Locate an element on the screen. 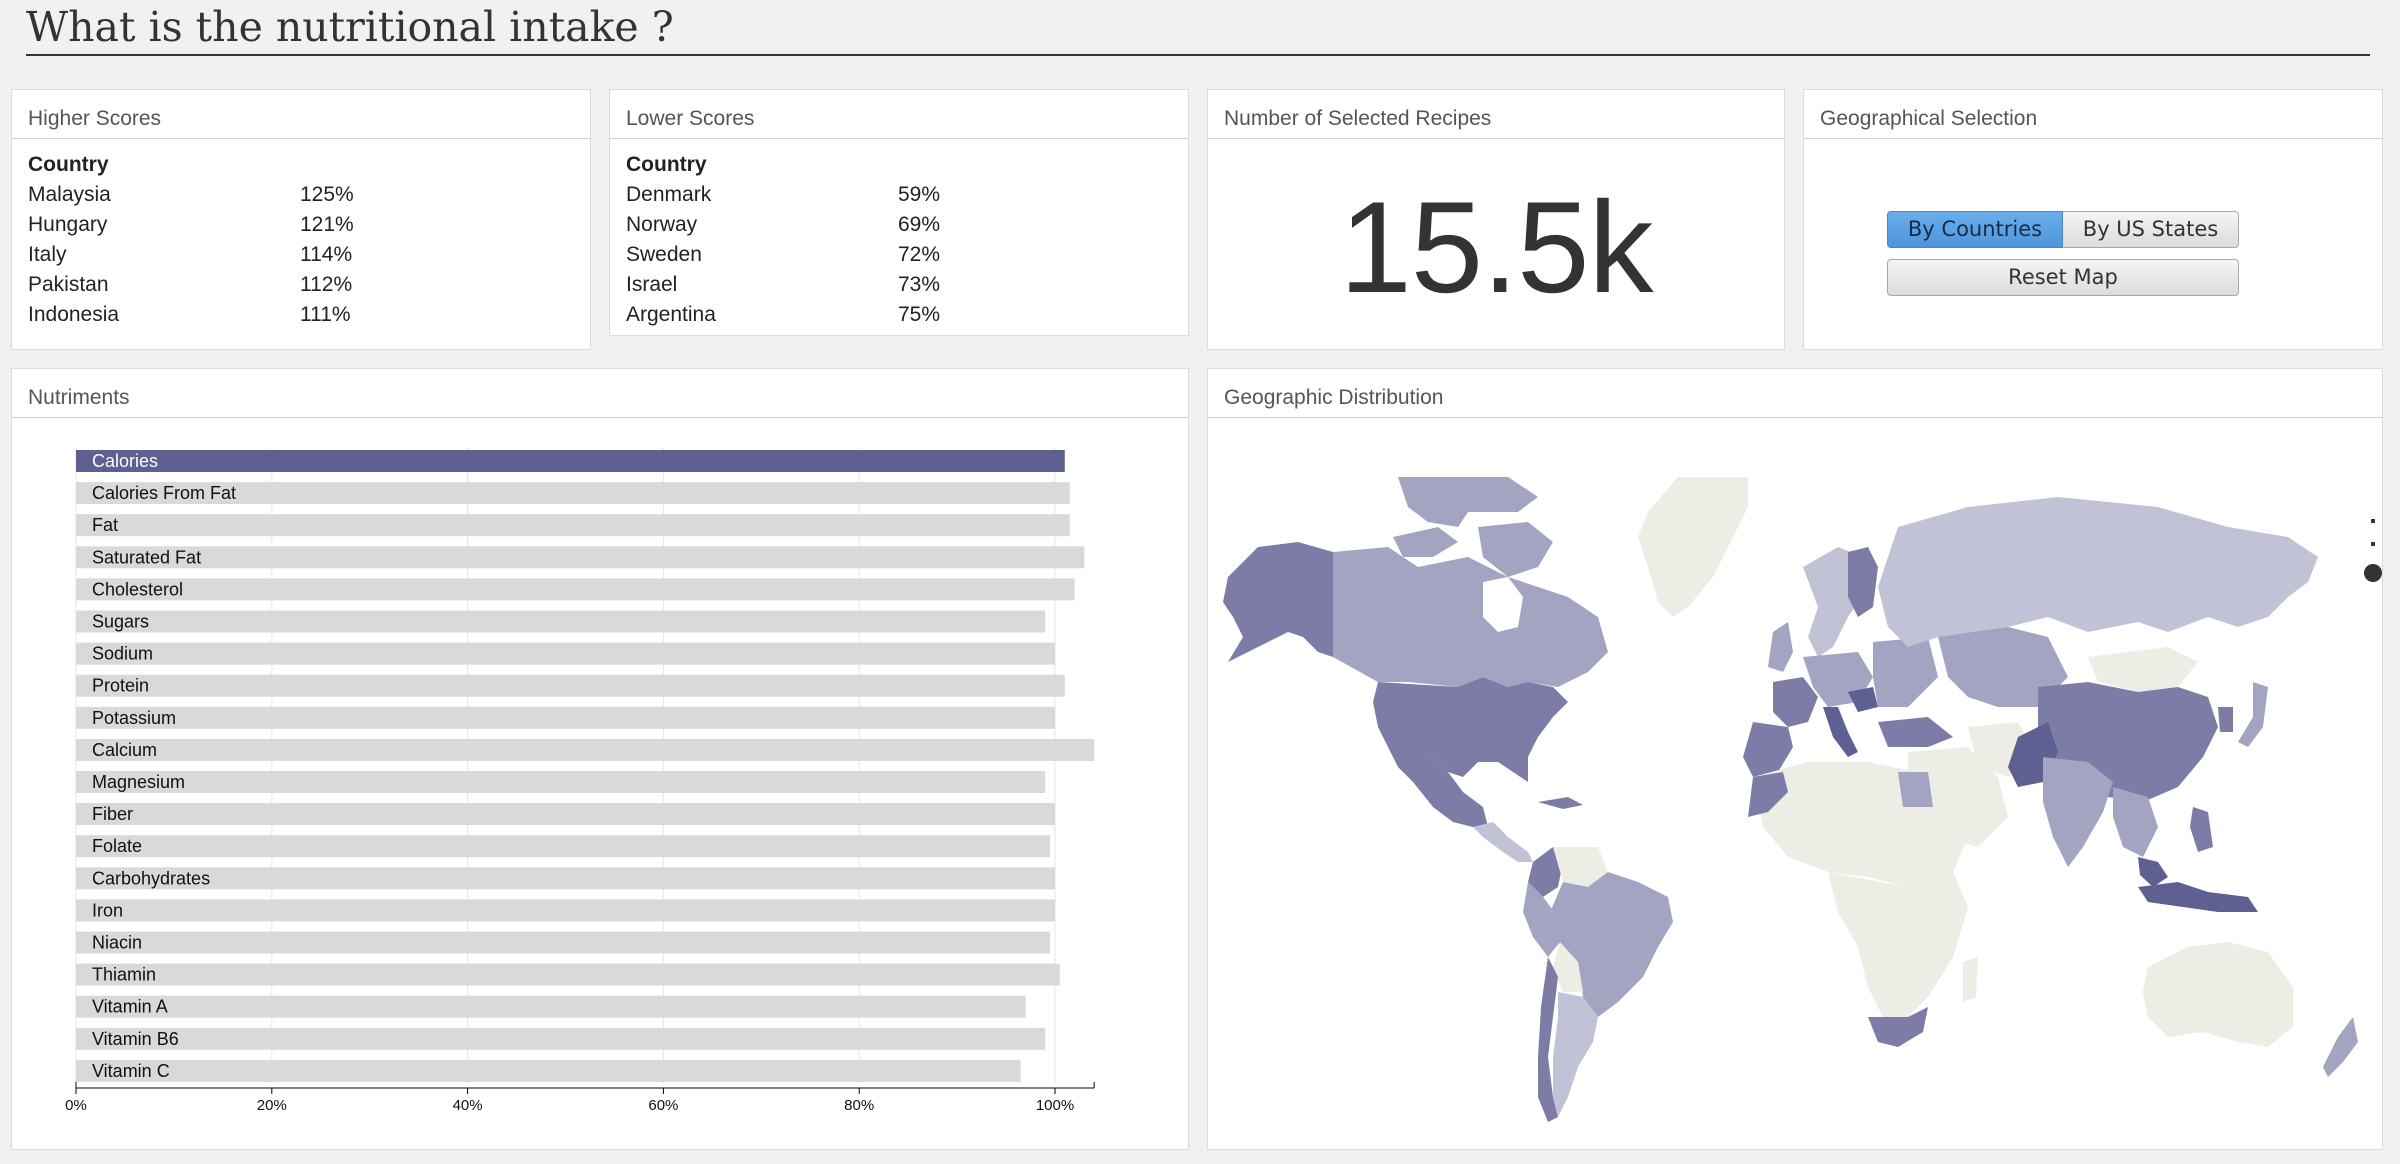 The image size is (2400, 1164). bar-label: Fiber is located at coordinates (112, 814).